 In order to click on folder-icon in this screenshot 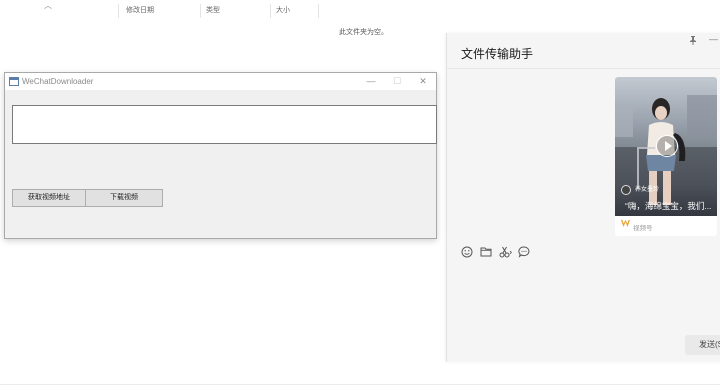, I will do `click(487, 253)`.